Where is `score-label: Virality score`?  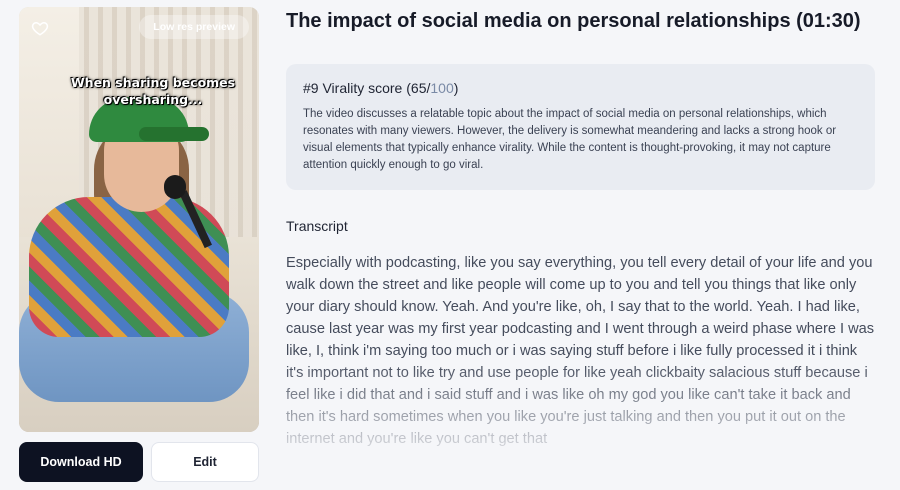
score-label: Virality score is located at coordinates (362, 88).